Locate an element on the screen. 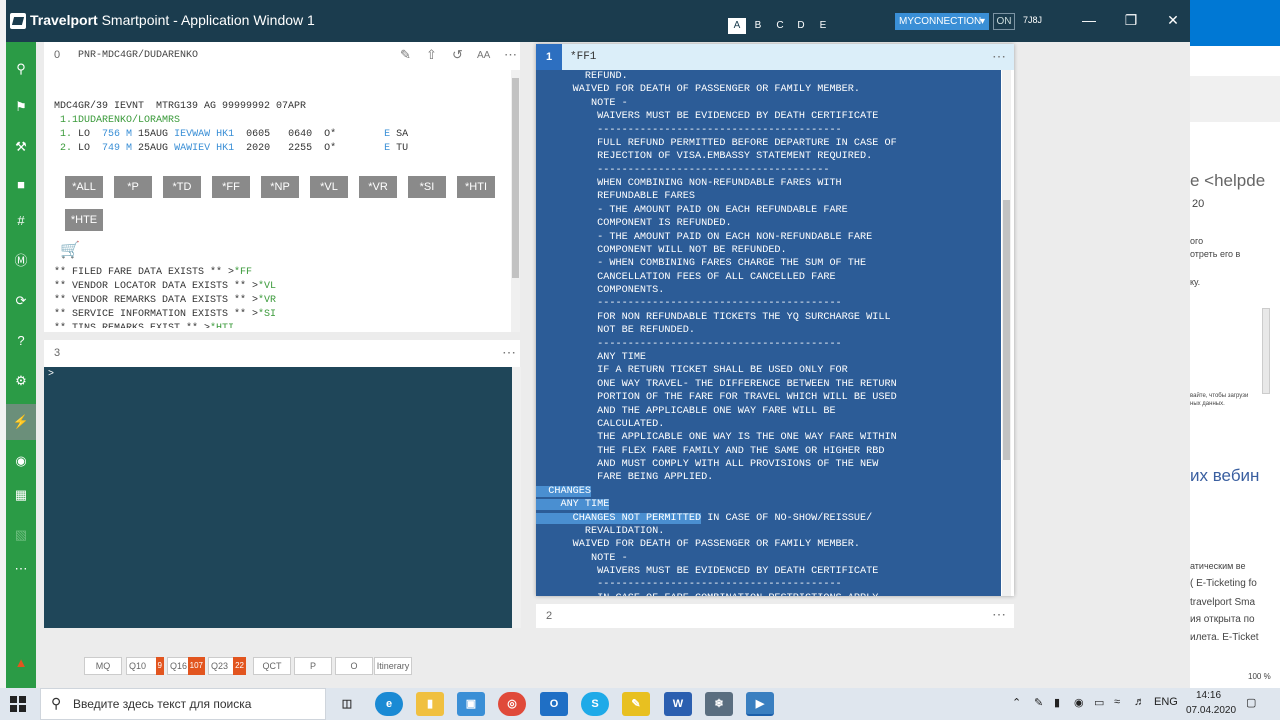 The height and width of the screenshot is (720, 1280). pnr-note: ** FILED FARE DATA EXISTS ** >*FF is located at coordinates (165, 273).